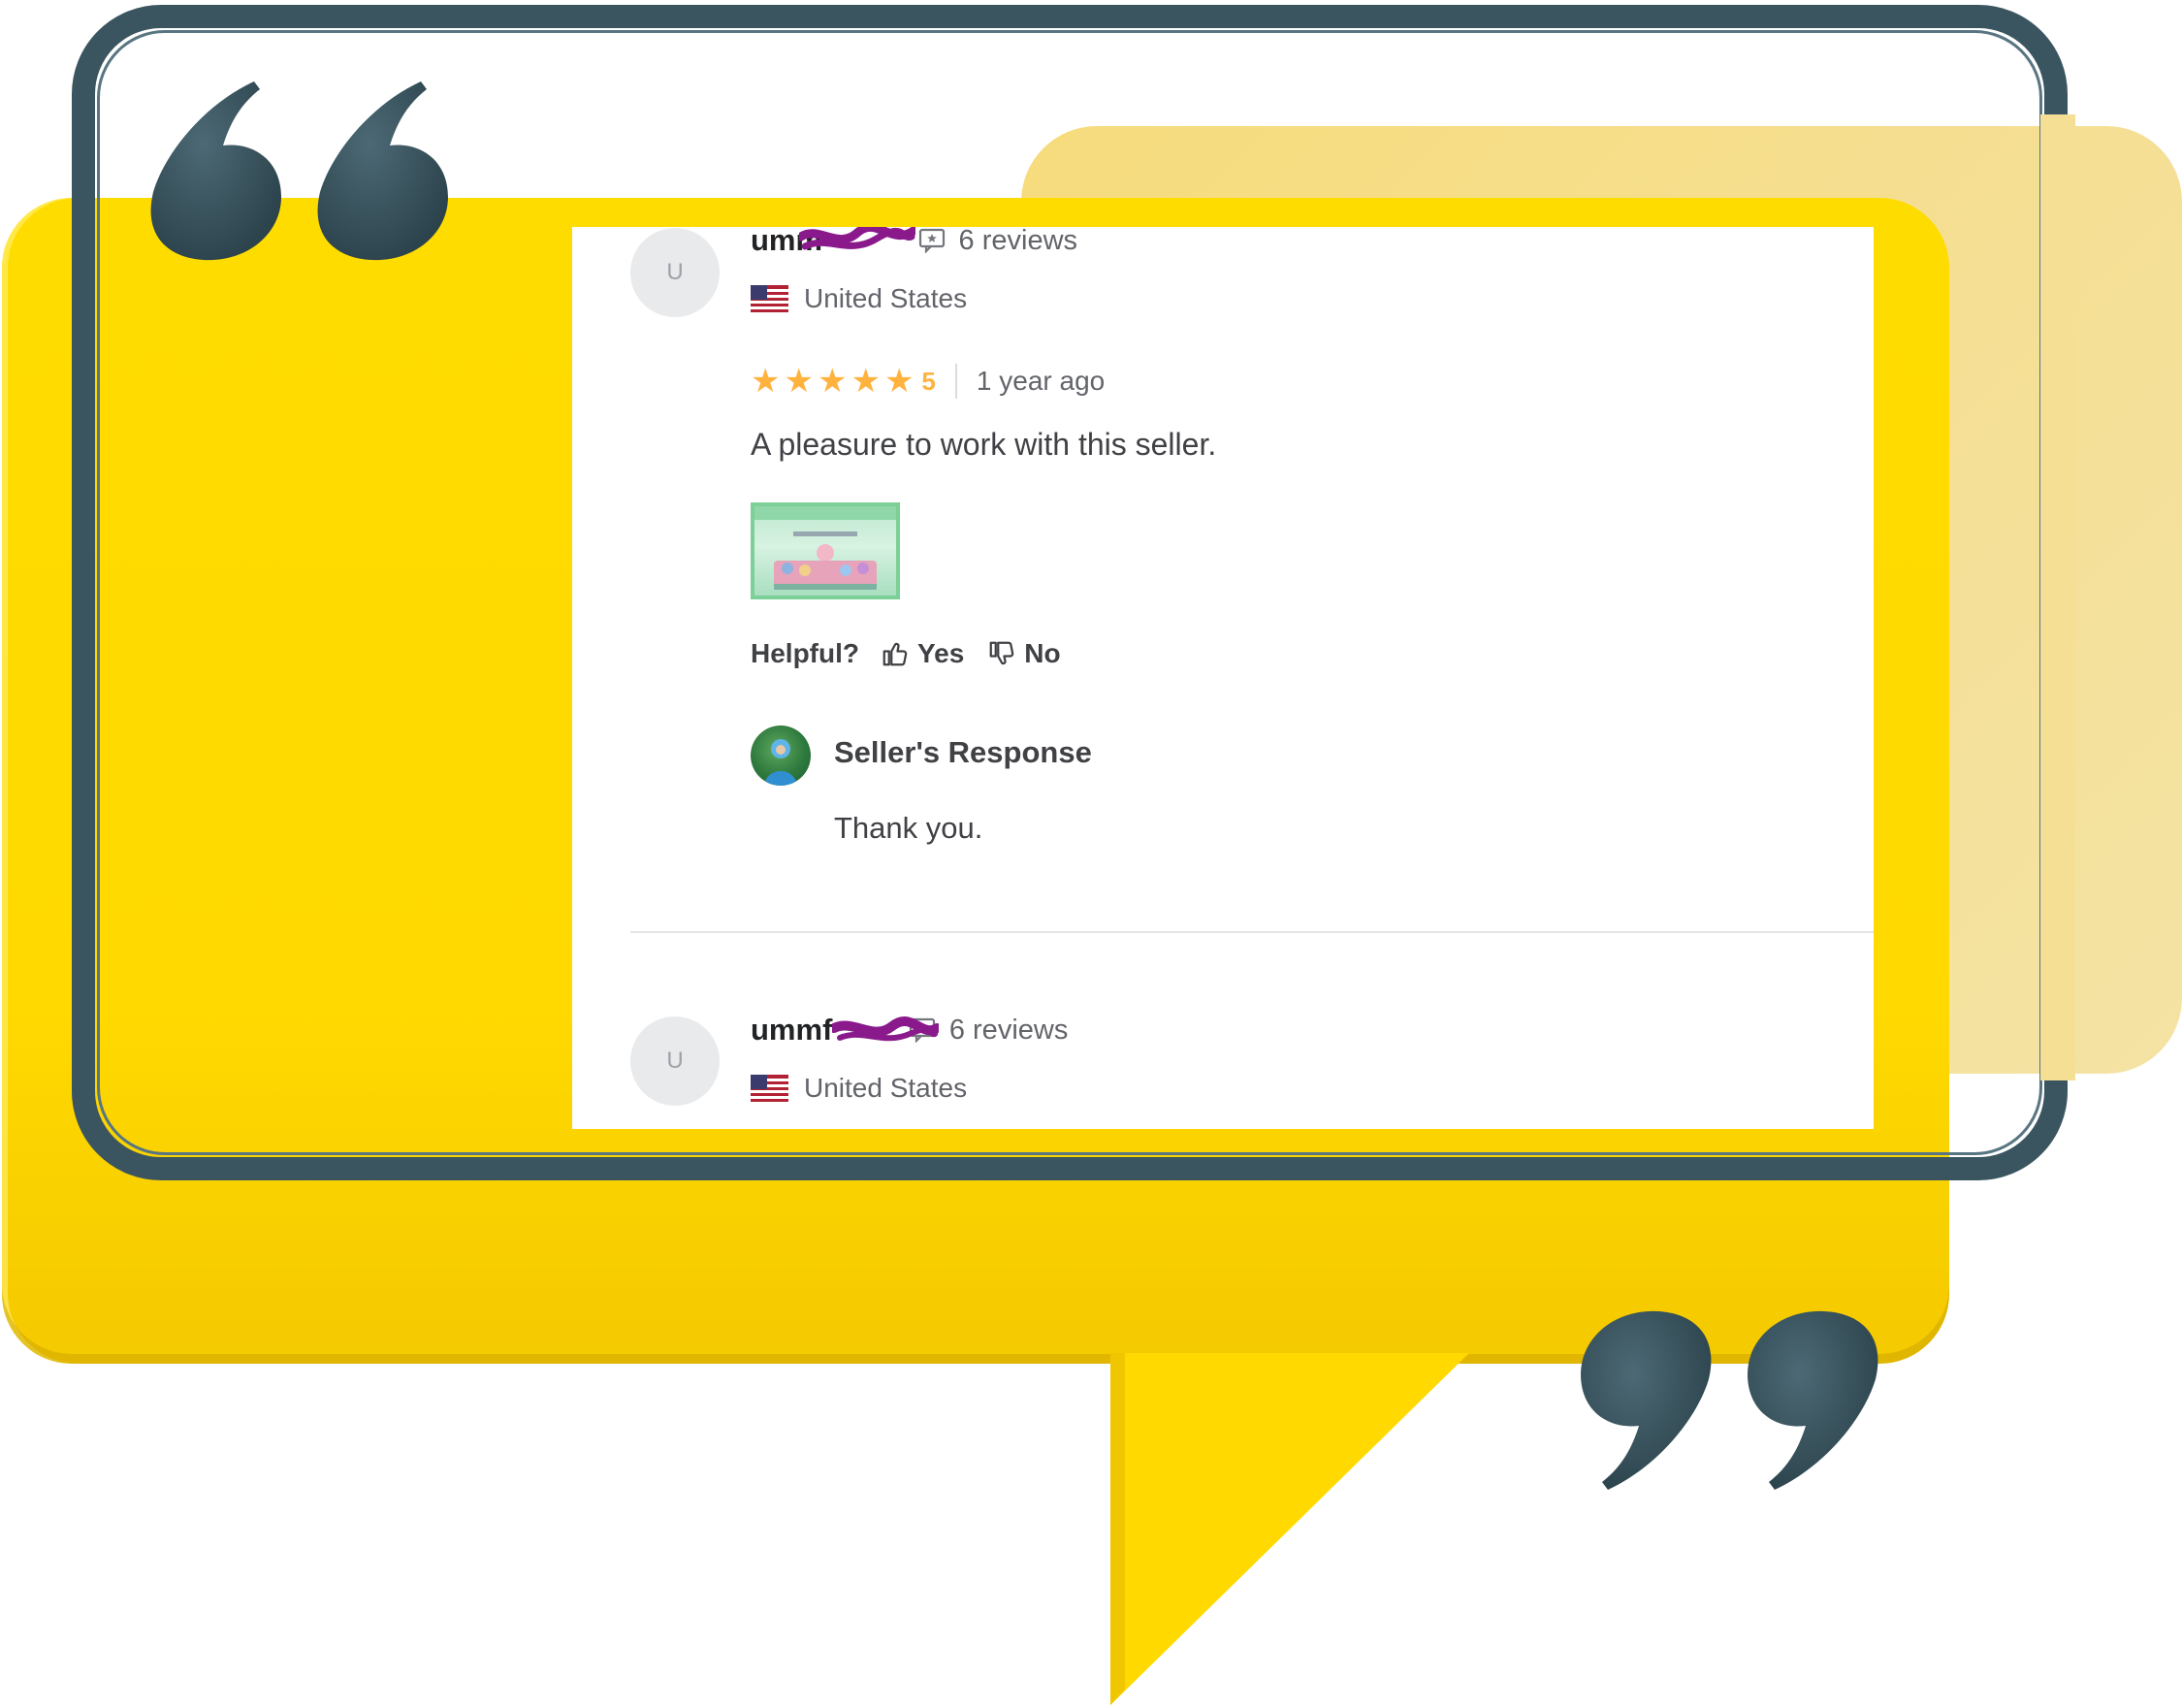 The width and height of the screenshot is (2182, 1708). What do you see at coordinates (963, 752) in the screenshot?
I see `seller-response-title: Seller's Response` at bounding box center [963, 752].